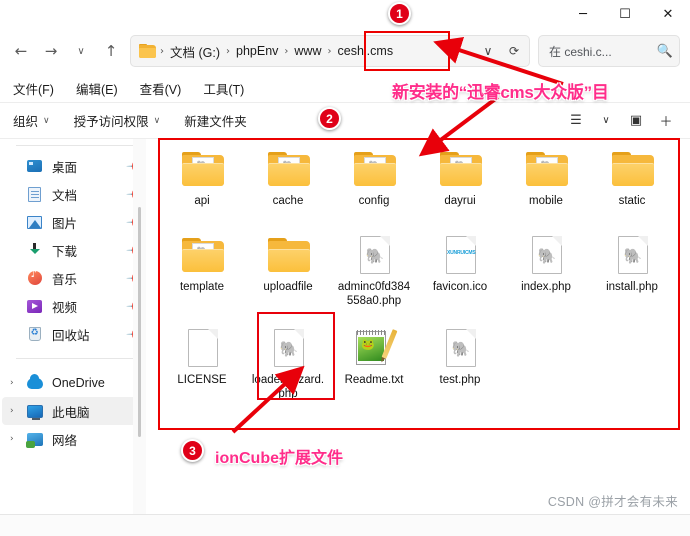  What do you see at coordinates (139, 322) in the screenshot?
I see `nav-scrollbar-thumb` at bounding box center [139, 322].